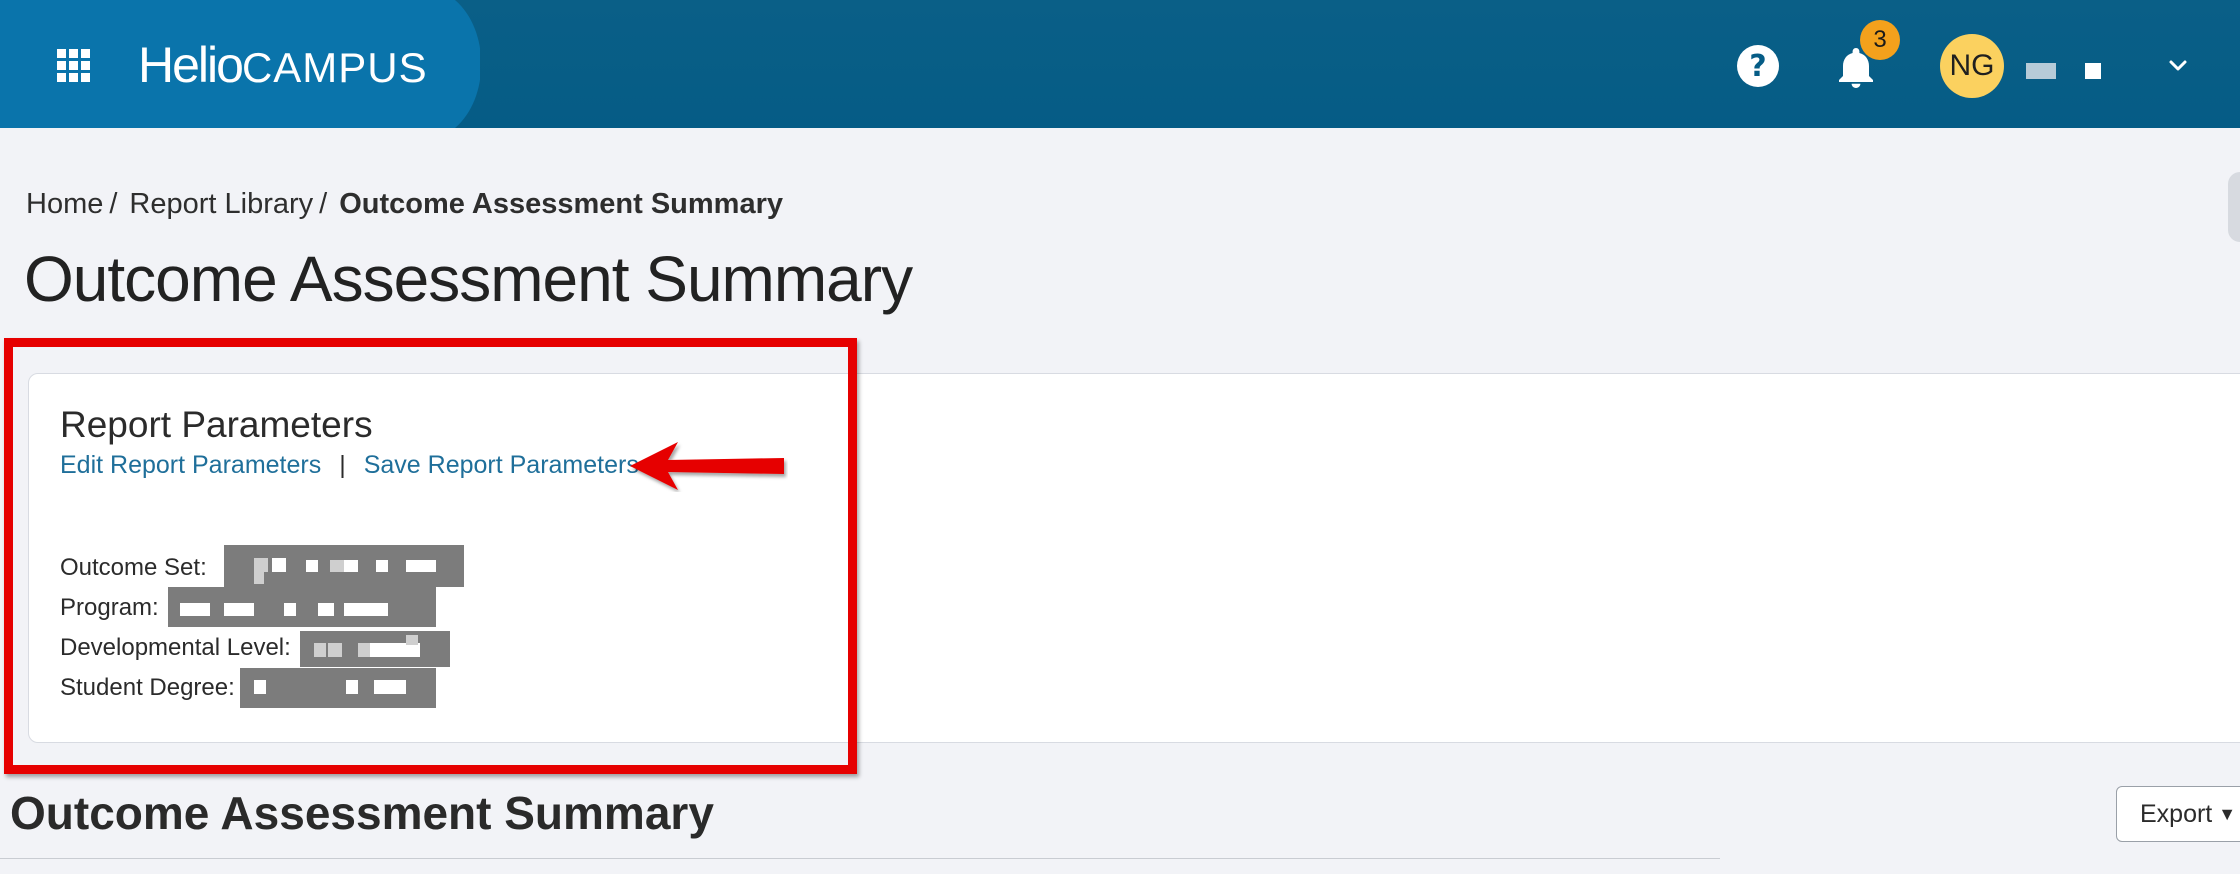 The height and width of the screenshot is (874, 2240). What do you see at coordinates (2227, 813) in the screenshot?
I see `caret-down-icon: ▼` at bounding box center [2227, 813].